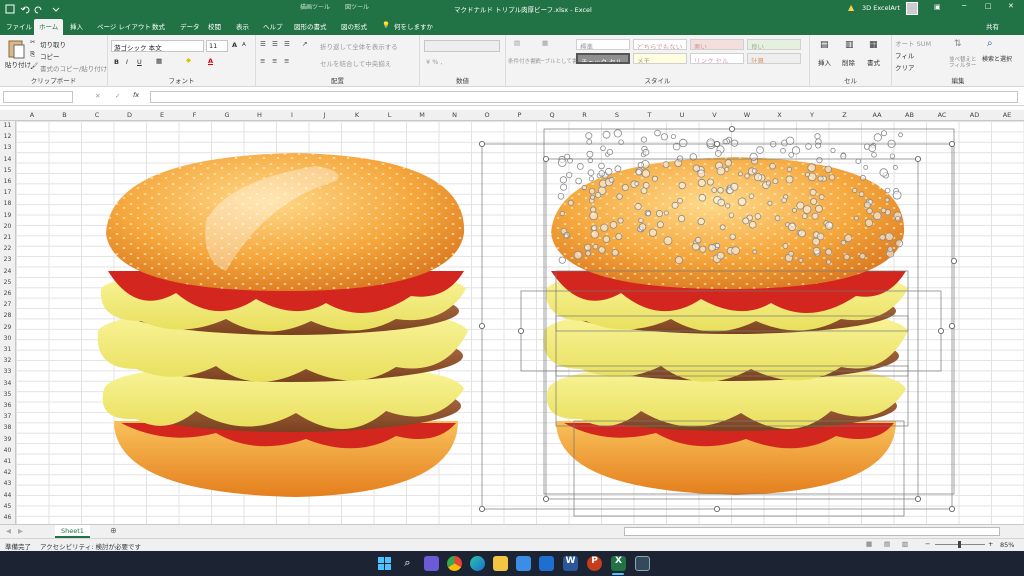  I want to click on font-grow-button: A, so click(234, 45).